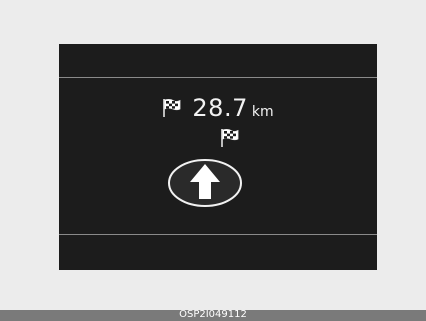 The image size is (426, 321). What do you see at coordinates (218, 77) in the screenshot?
I see `top-divider` at bounding box center [218, 77].